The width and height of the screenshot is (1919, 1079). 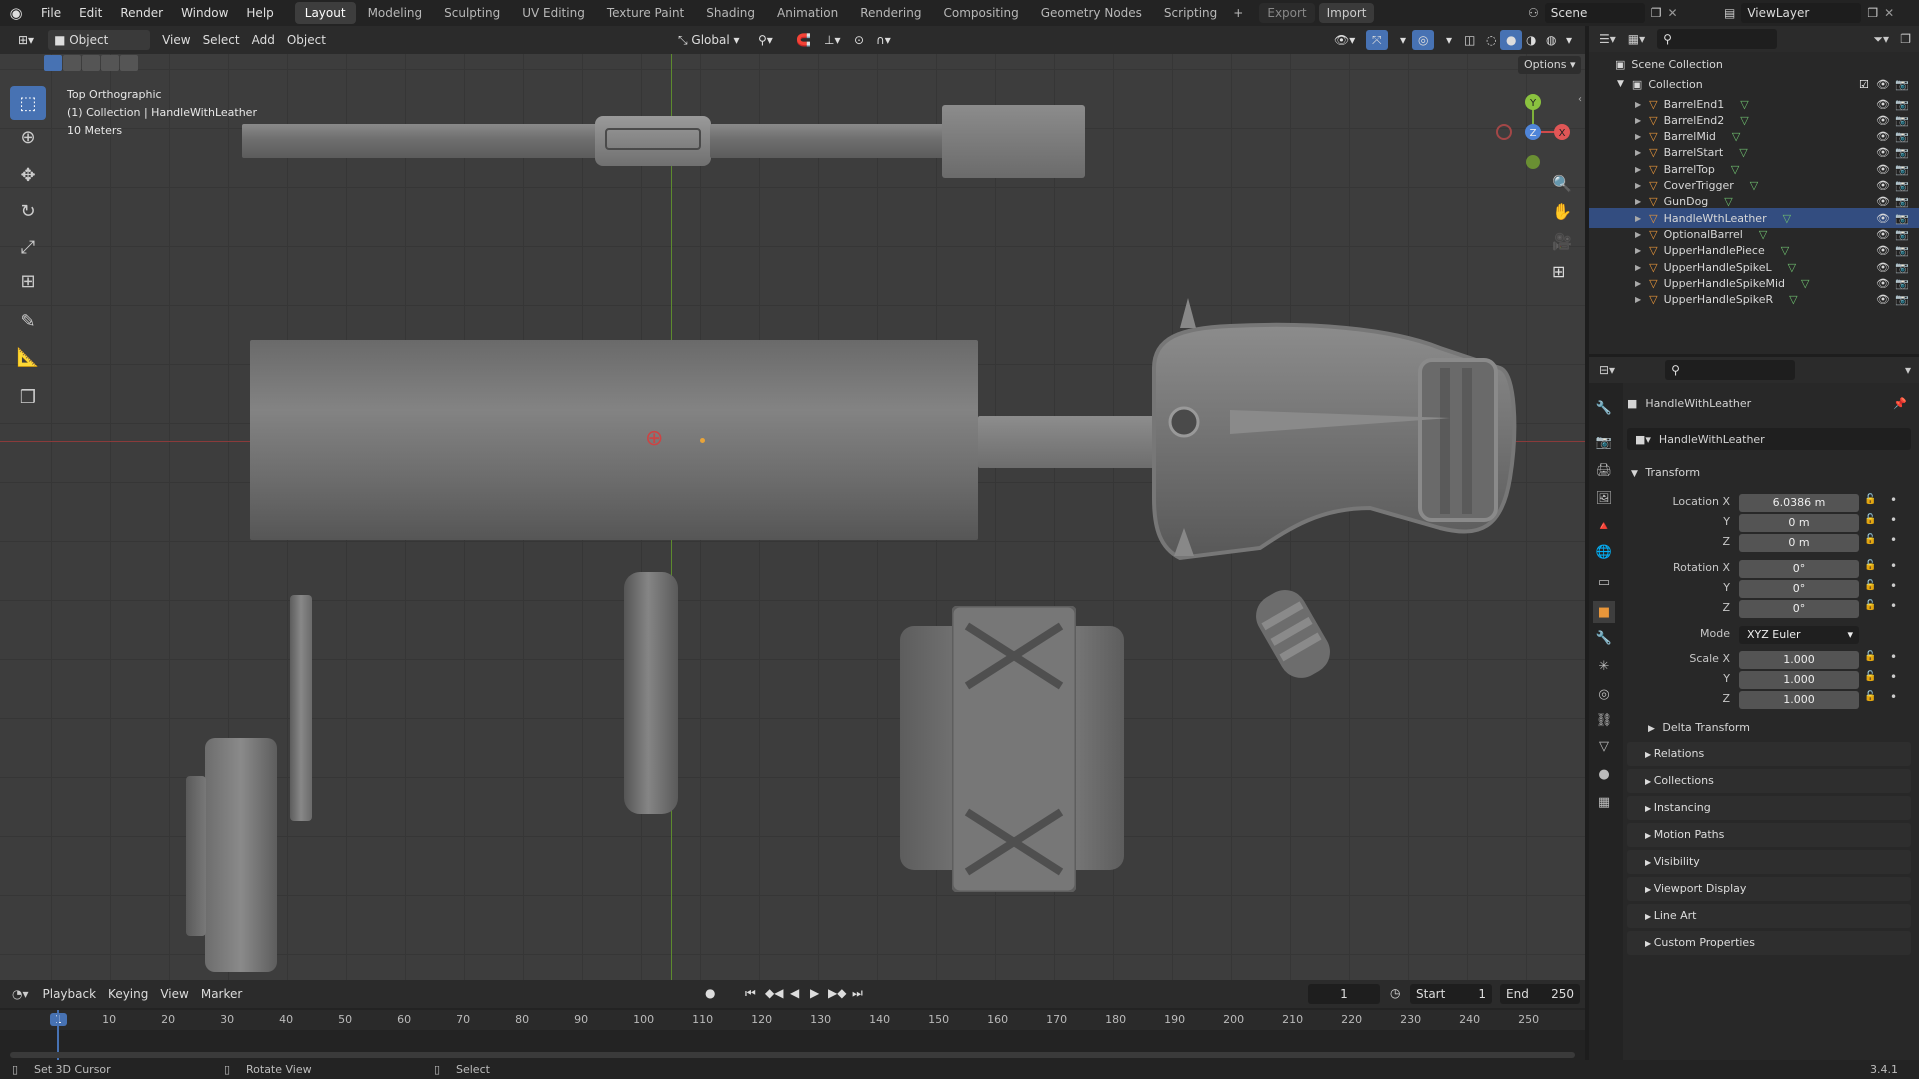 I want to click on location-x-field: 6.0386 m, so click(x=1799, y=503).